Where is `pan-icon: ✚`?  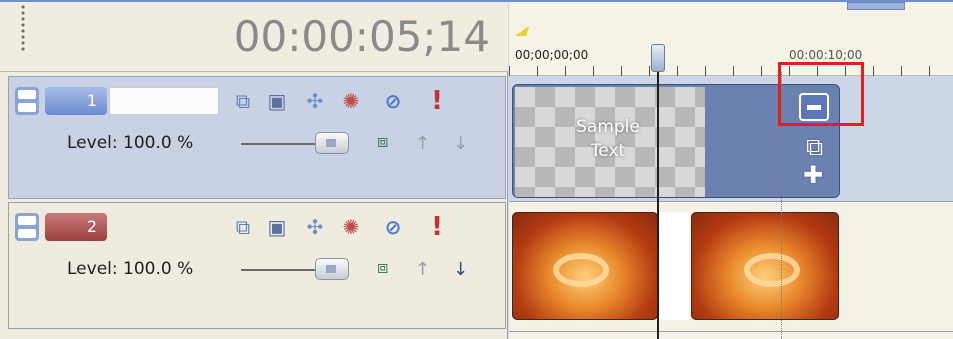 pan-icon: ✚ is located at coordinates (813, 175).